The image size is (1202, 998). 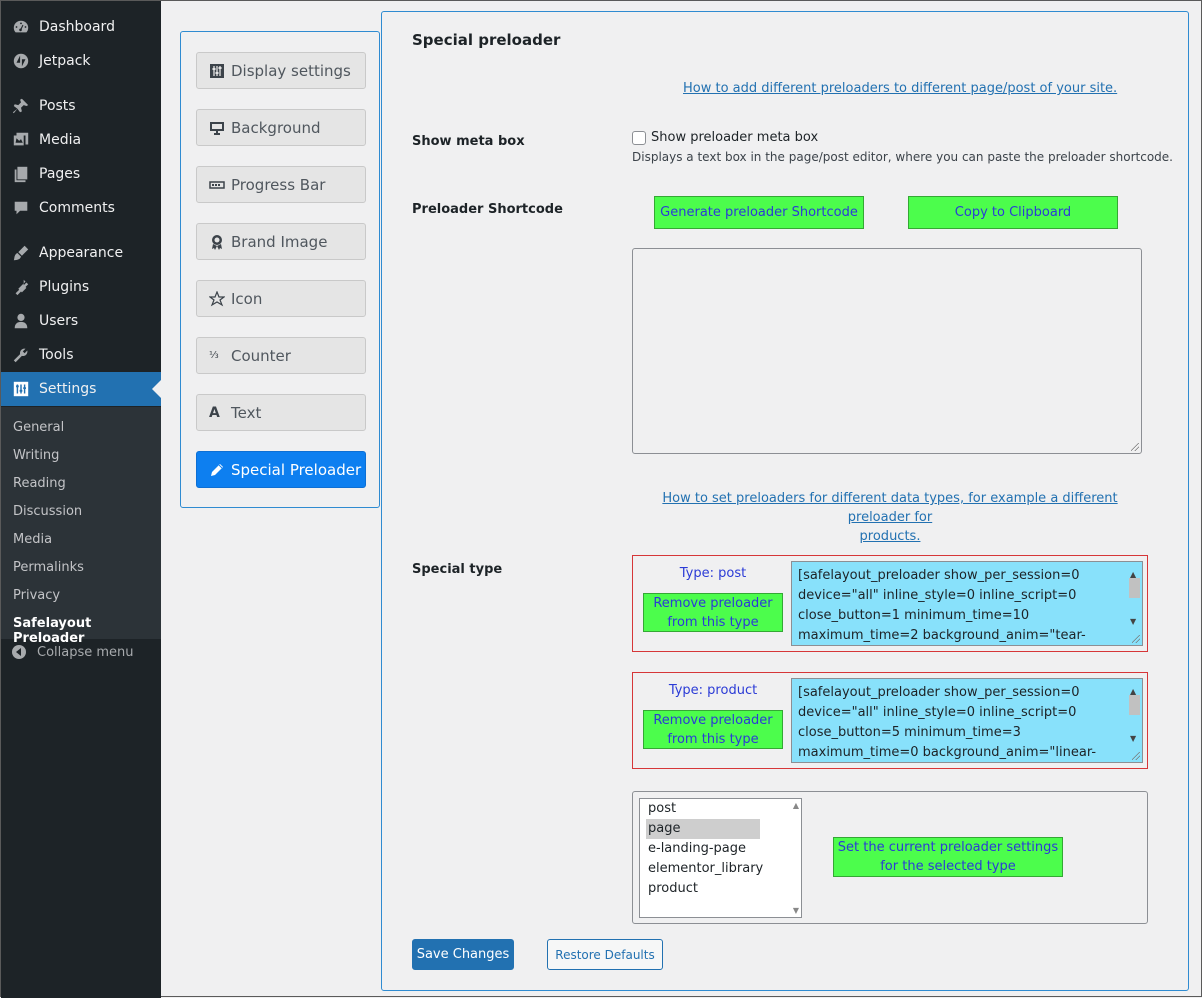 I want to click on menu-item-media: Media, so click(x=81, y=140).